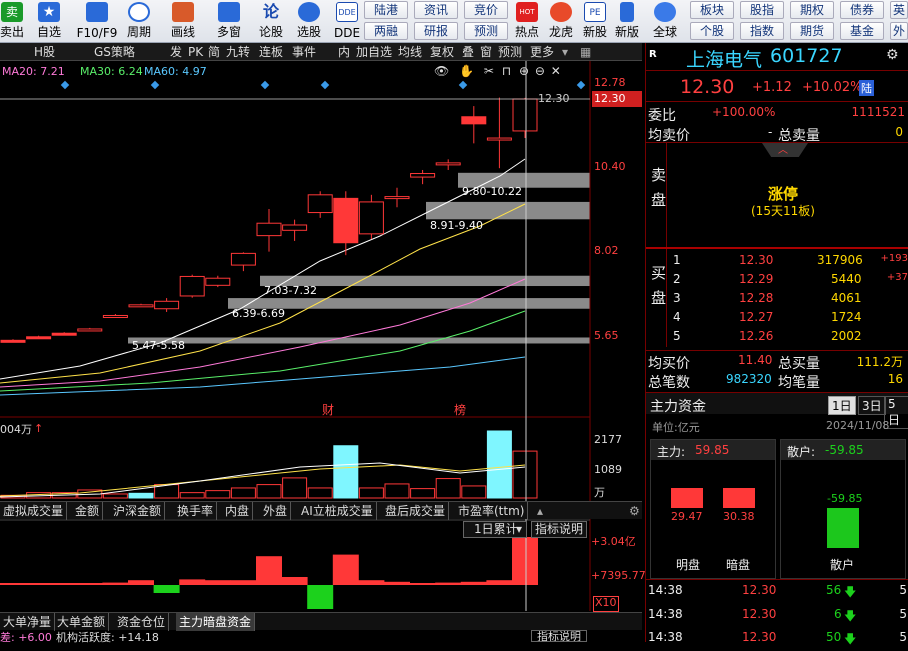 This screenshot has width=908, height=651. I want to click on tab-turnover: 换手率, so click(196, 511).